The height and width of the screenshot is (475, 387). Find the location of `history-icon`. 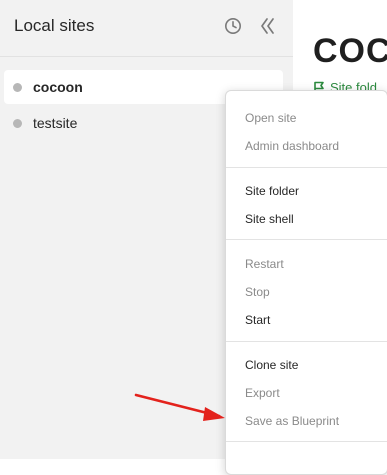

history-icon is located at coordinates (233, 26).